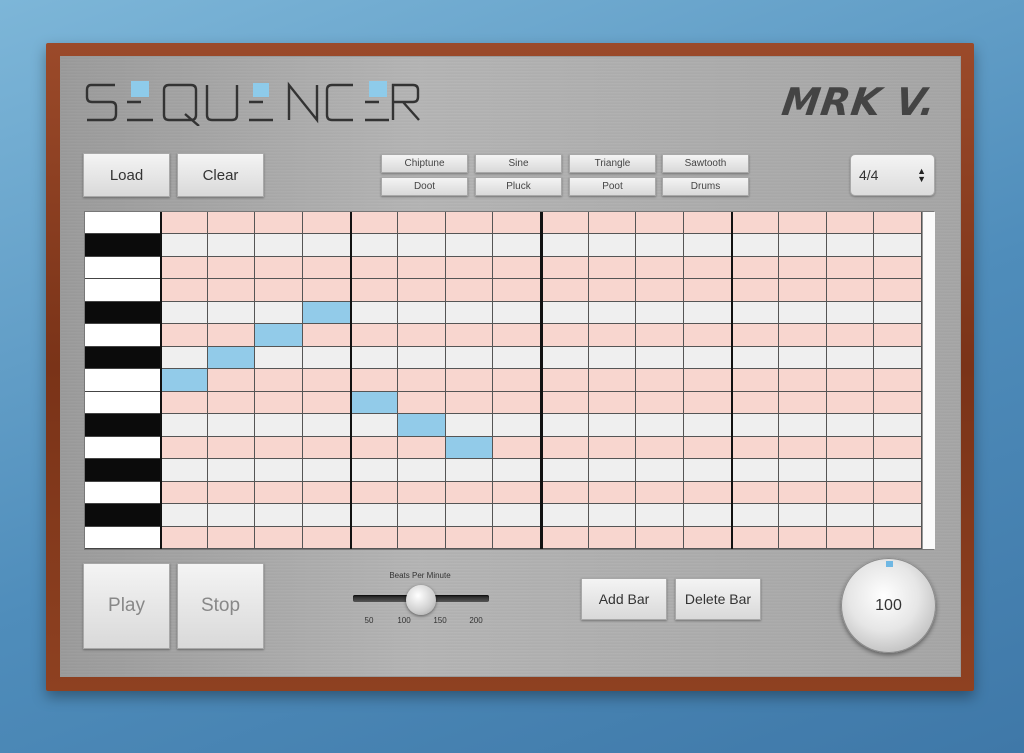 The width and height of the screenshot is (1024, 753). Describe the element at coordinates (220, 175) in the screenshot. I see `clear-button: Clear` at that location.